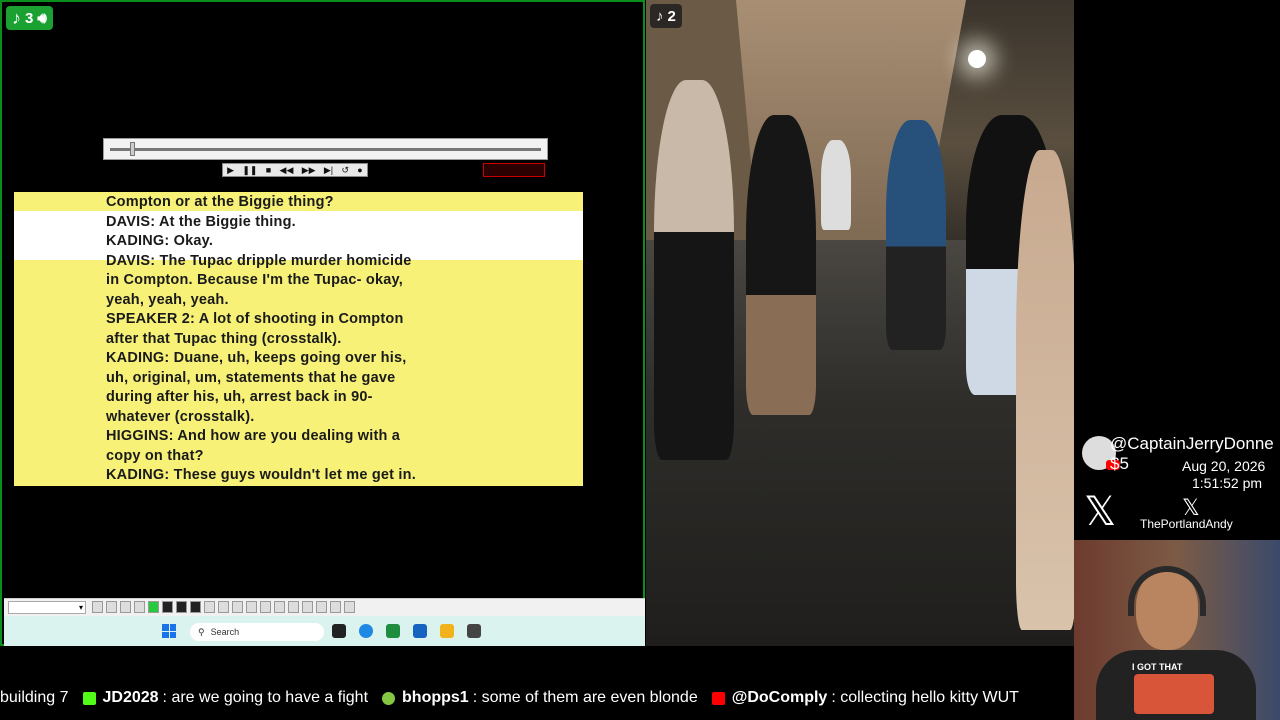 The width and height of the screenshot is (1280, 720). Describe the element at coordinates (180, 416) in the screenshot. I see `transcript-line: whatever (crosstalk).` at that location.